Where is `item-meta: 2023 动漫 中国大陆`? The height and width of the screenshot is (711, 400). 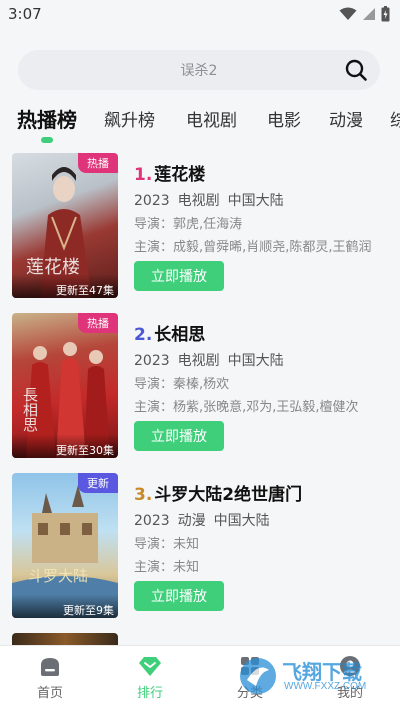
item-meta: 2023 动漫 中国大陆 is located at coordinates (263, 520).